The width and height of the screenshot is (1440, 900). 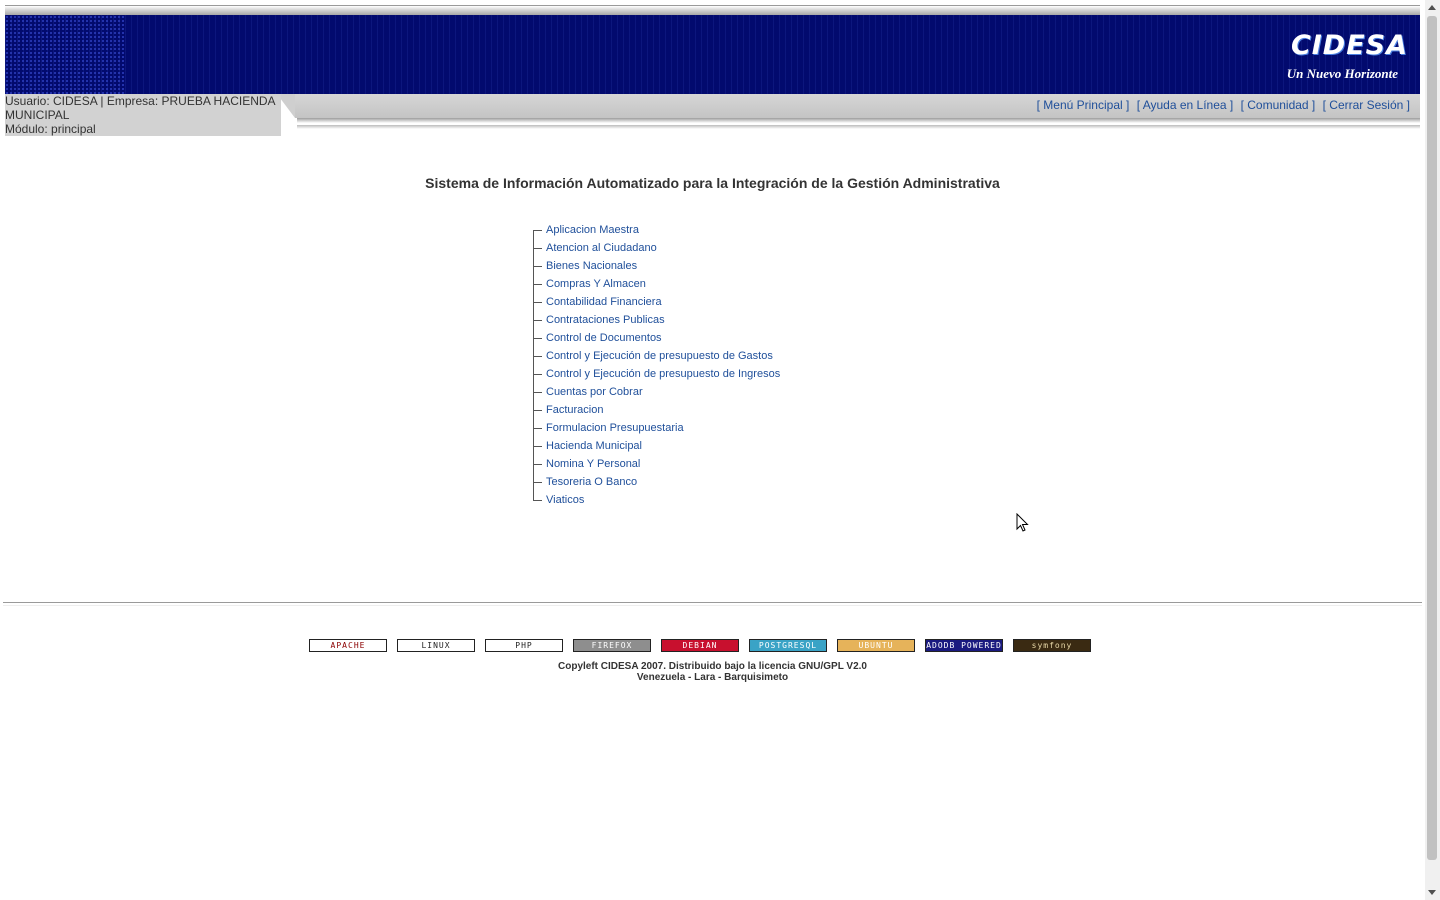 What do you see at coordinates (1366, 105) in the screenshot?
I see `cerrar-sesion-link: [ Cerrar Sesión ]` at bounding box center [1366, 105].